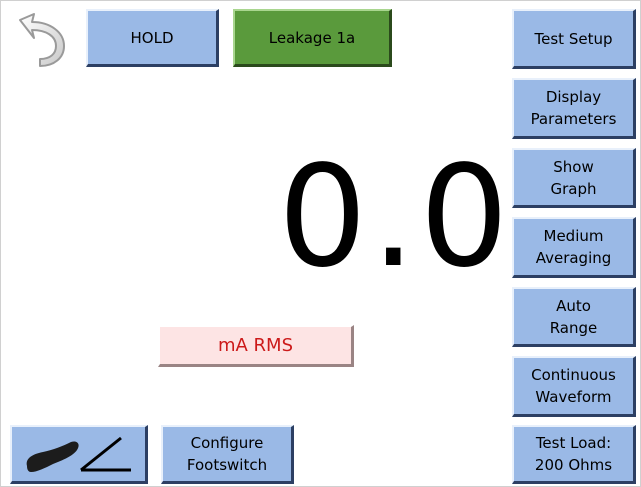 This screenshot has width=641, height=487. I want to click on sidebar-item-label: Test Setup, so click(573, 38).